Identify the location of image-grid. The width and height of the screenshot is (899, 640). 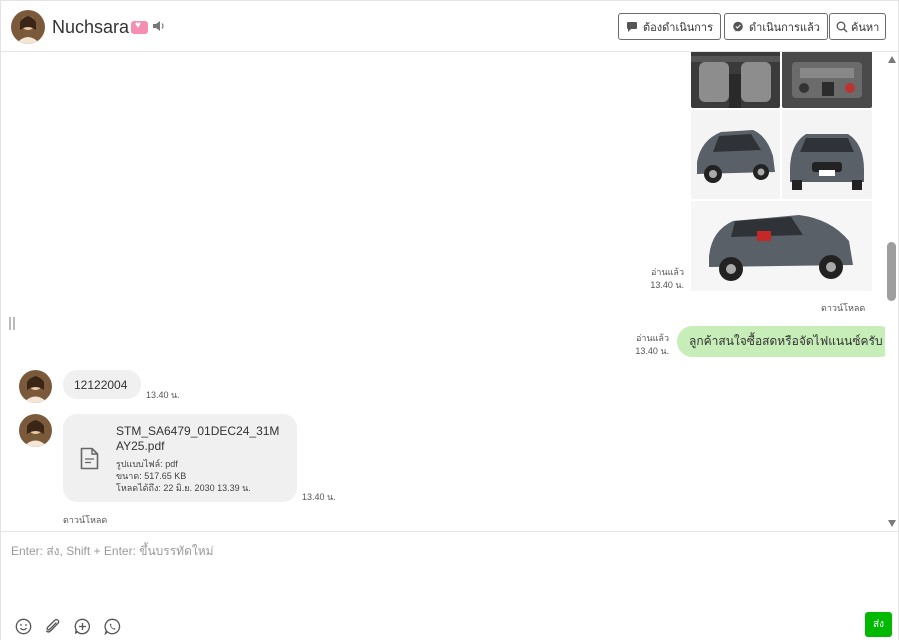
(781, 171).